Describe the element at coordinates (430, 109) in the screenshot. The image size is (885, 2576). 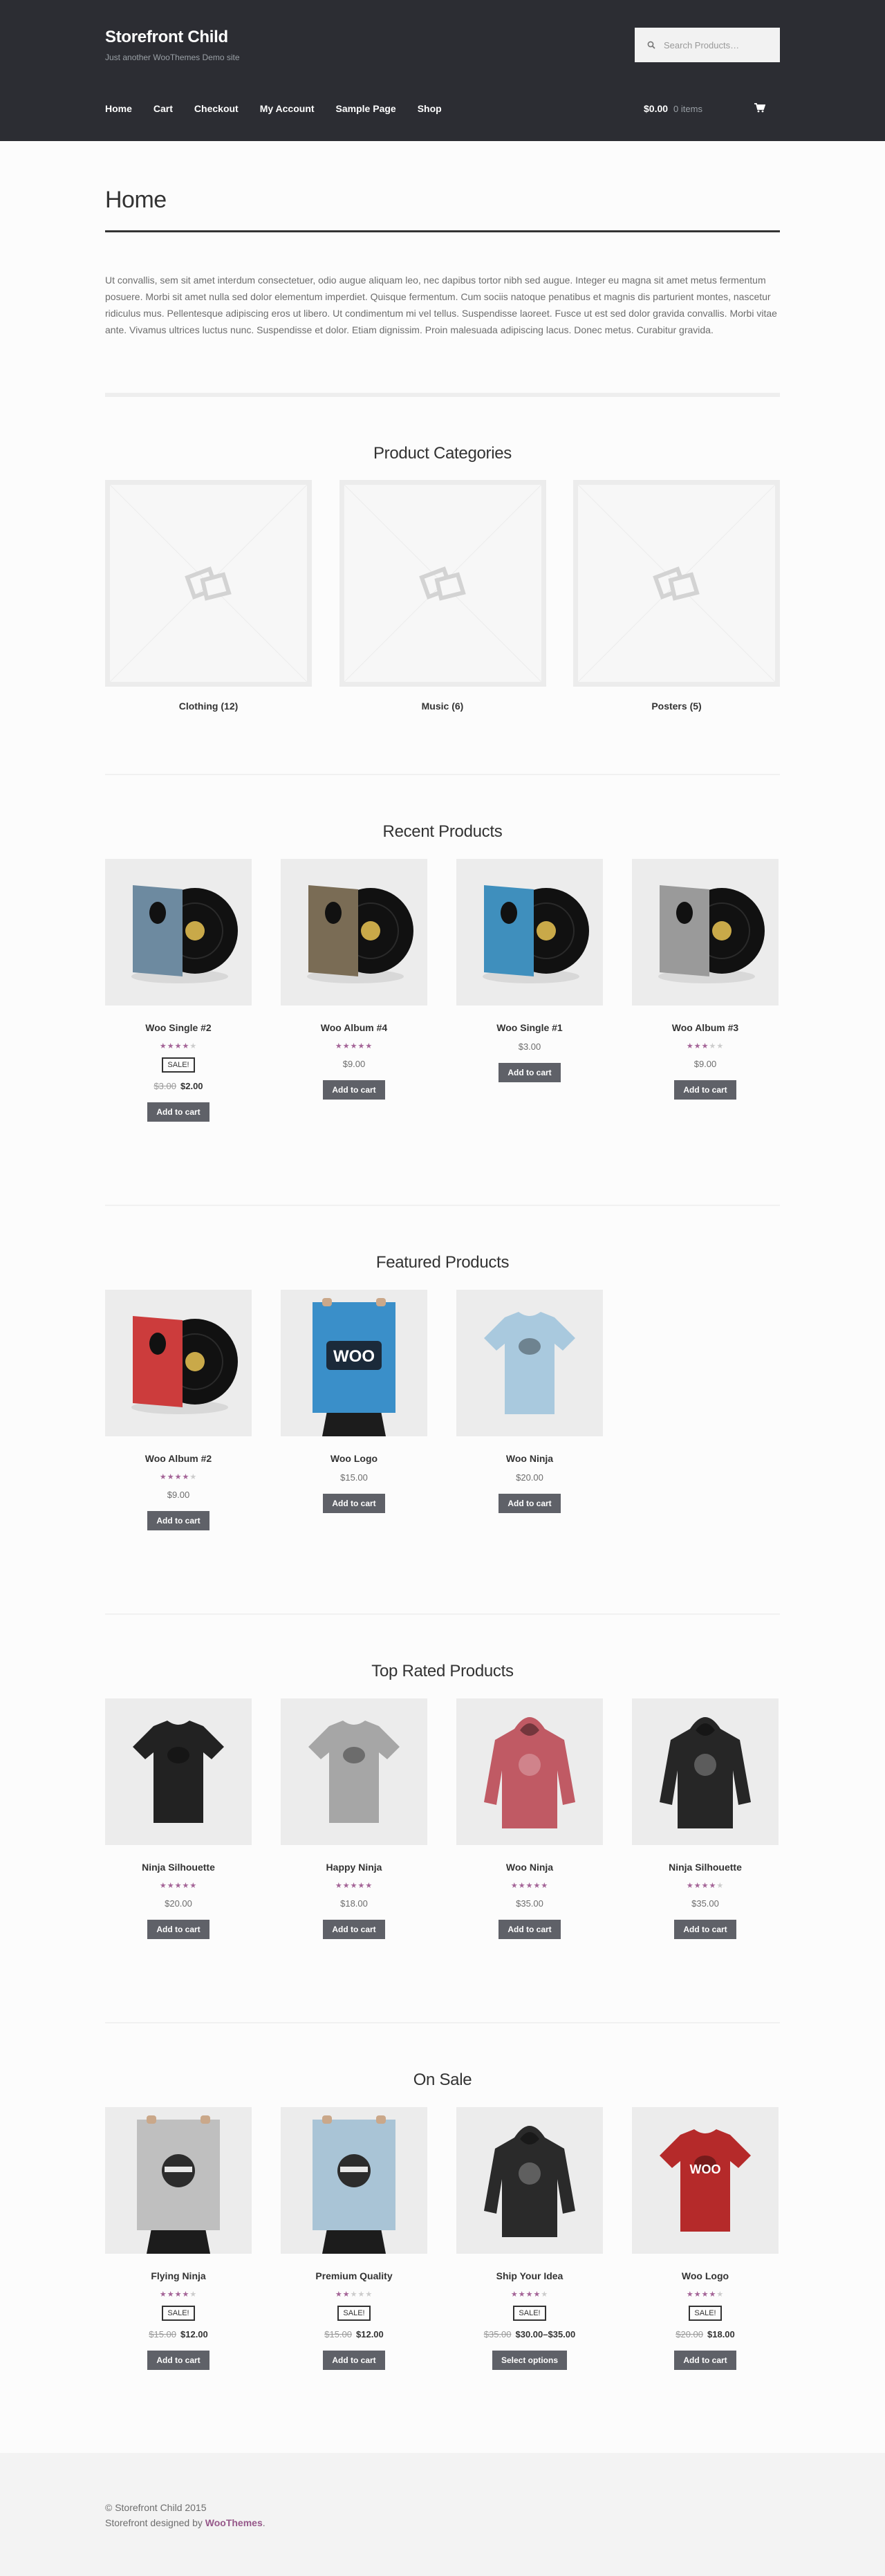
I see `nav-item-shop: Shop` at that location.